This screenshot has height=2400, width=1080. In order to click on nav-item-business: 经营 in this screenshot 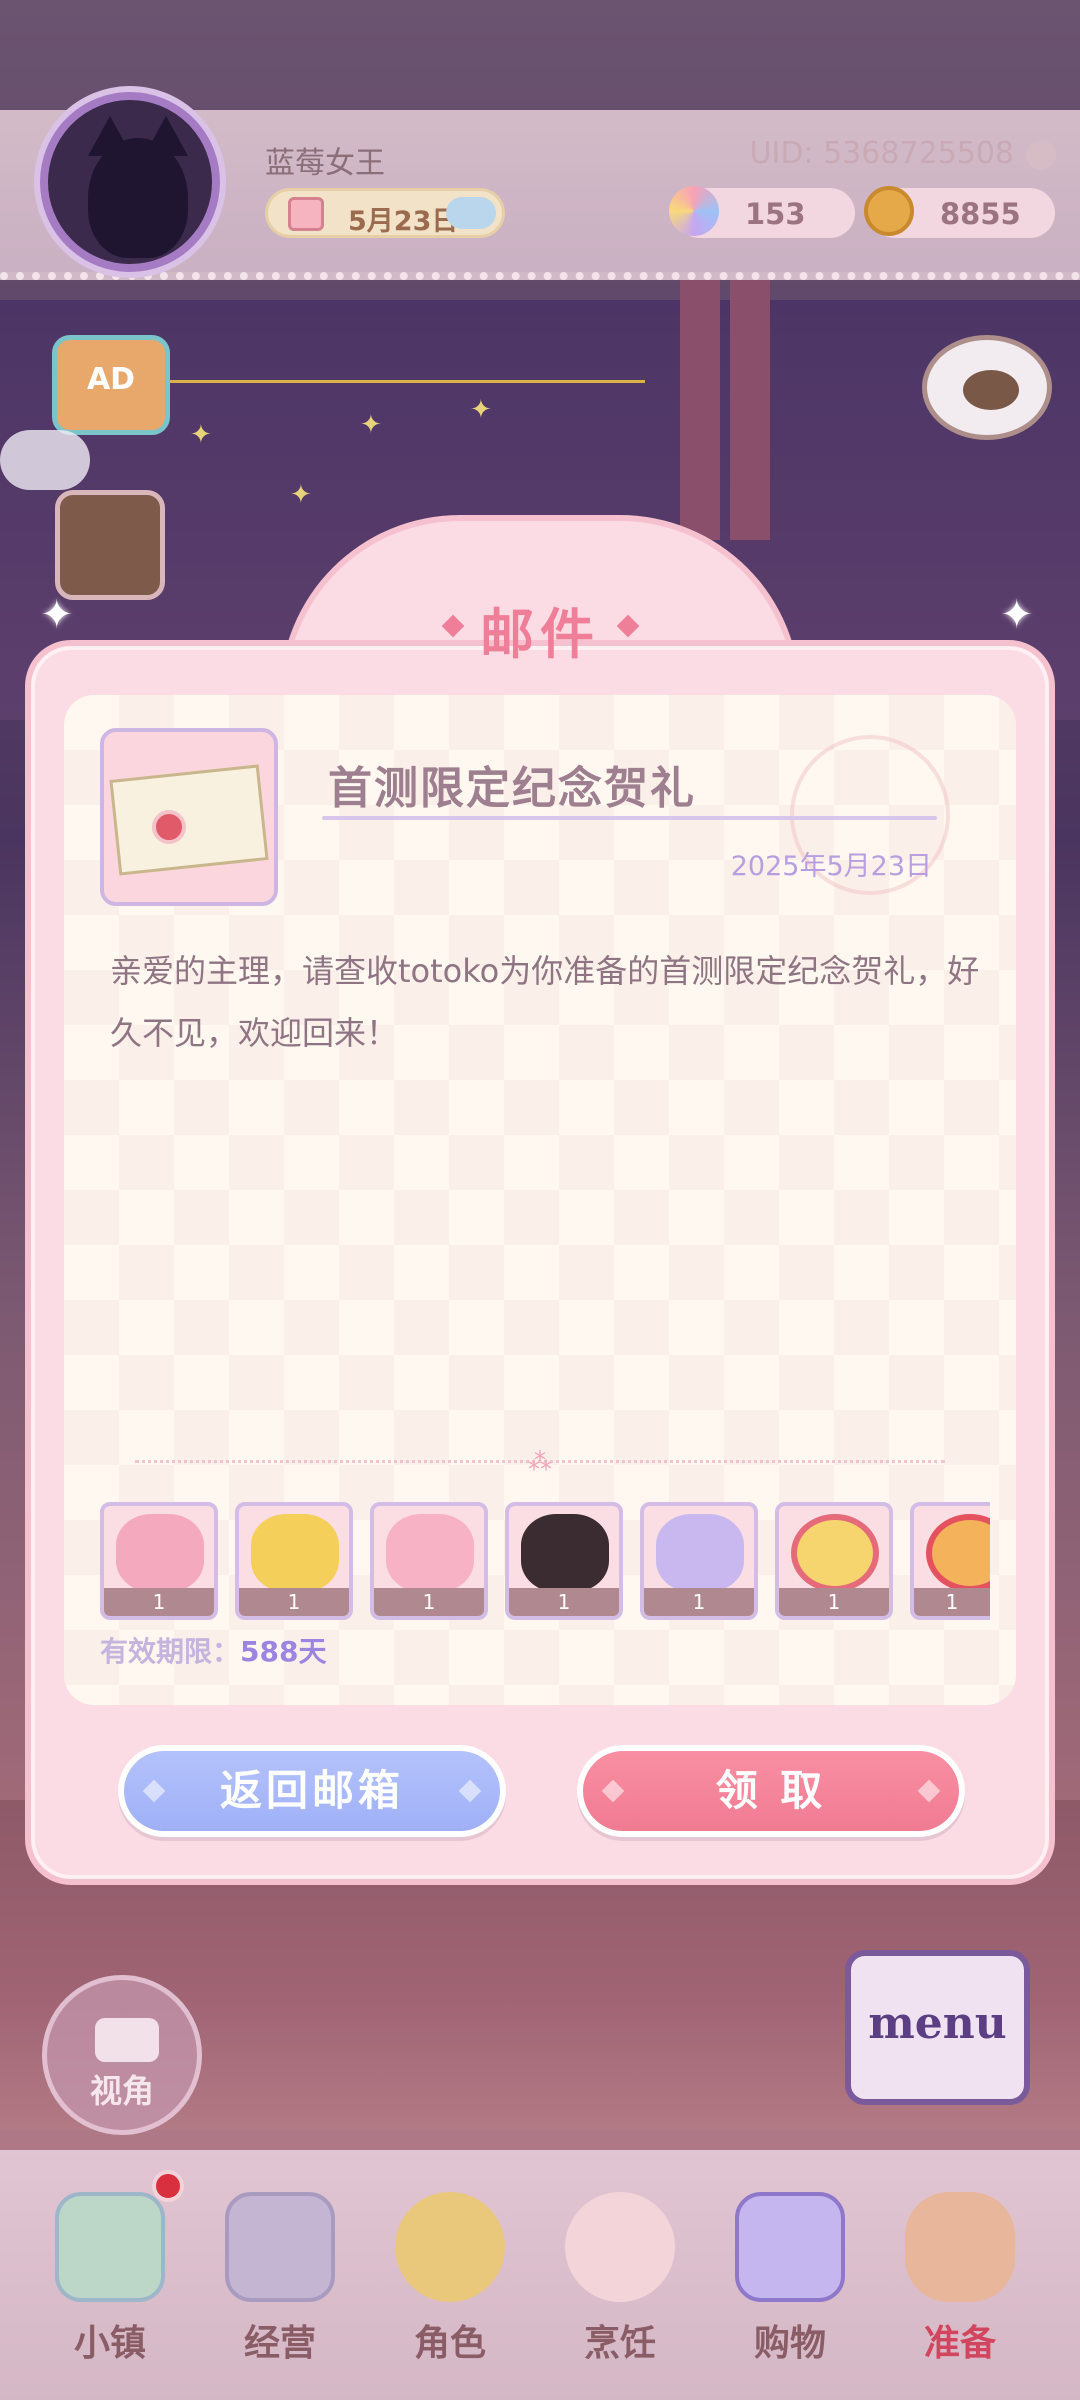, I will do `click(280, 2280)`.